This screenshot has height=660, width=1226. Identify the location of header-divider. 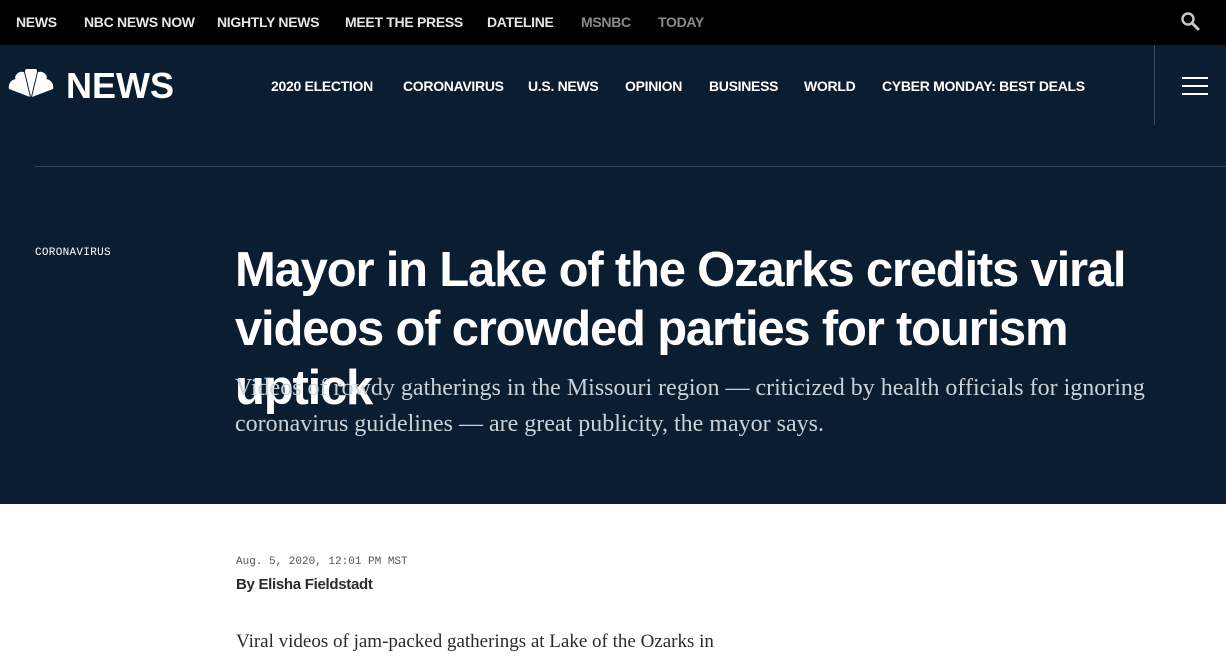
(630, 166).